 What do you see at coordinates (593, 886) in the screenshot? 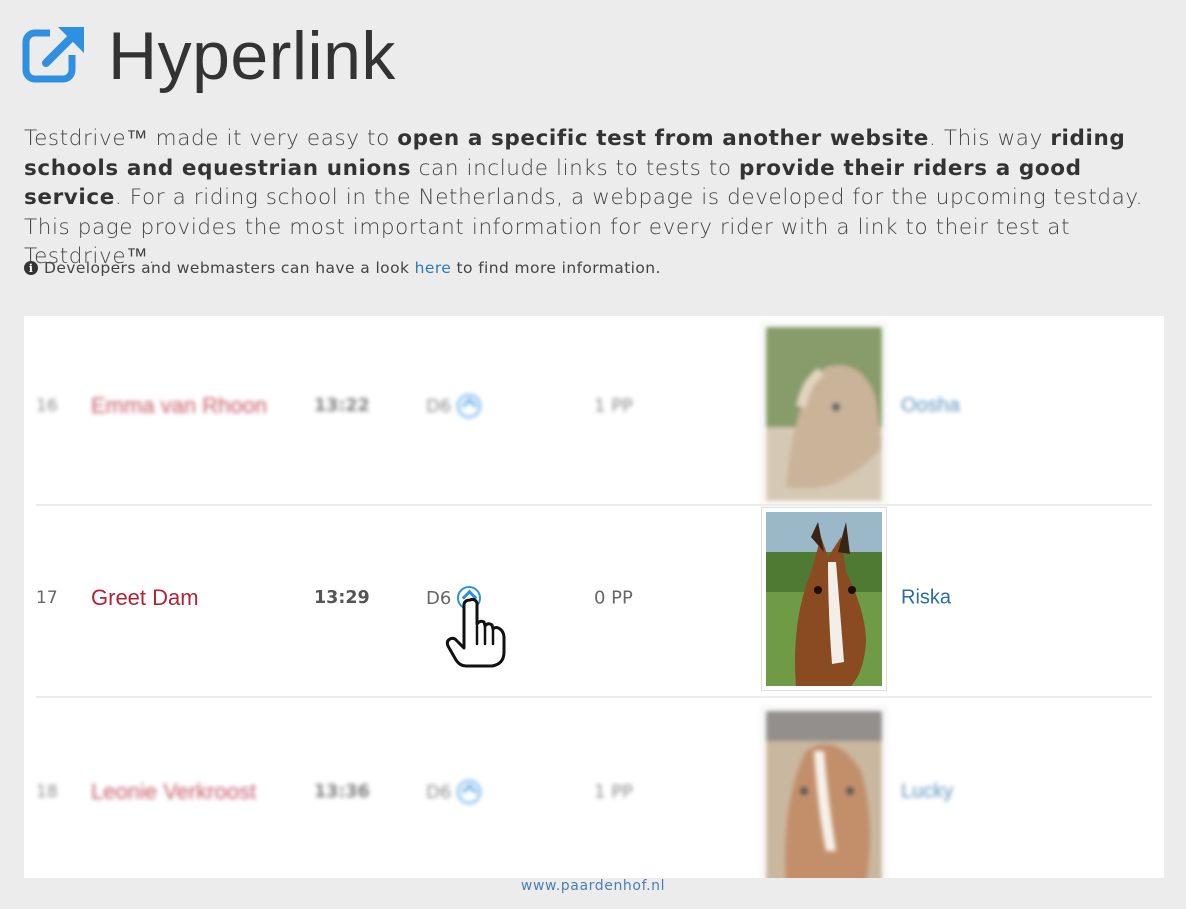
I see `footer-site: www.paardenhof.nl` at bounding box center [593, 886].